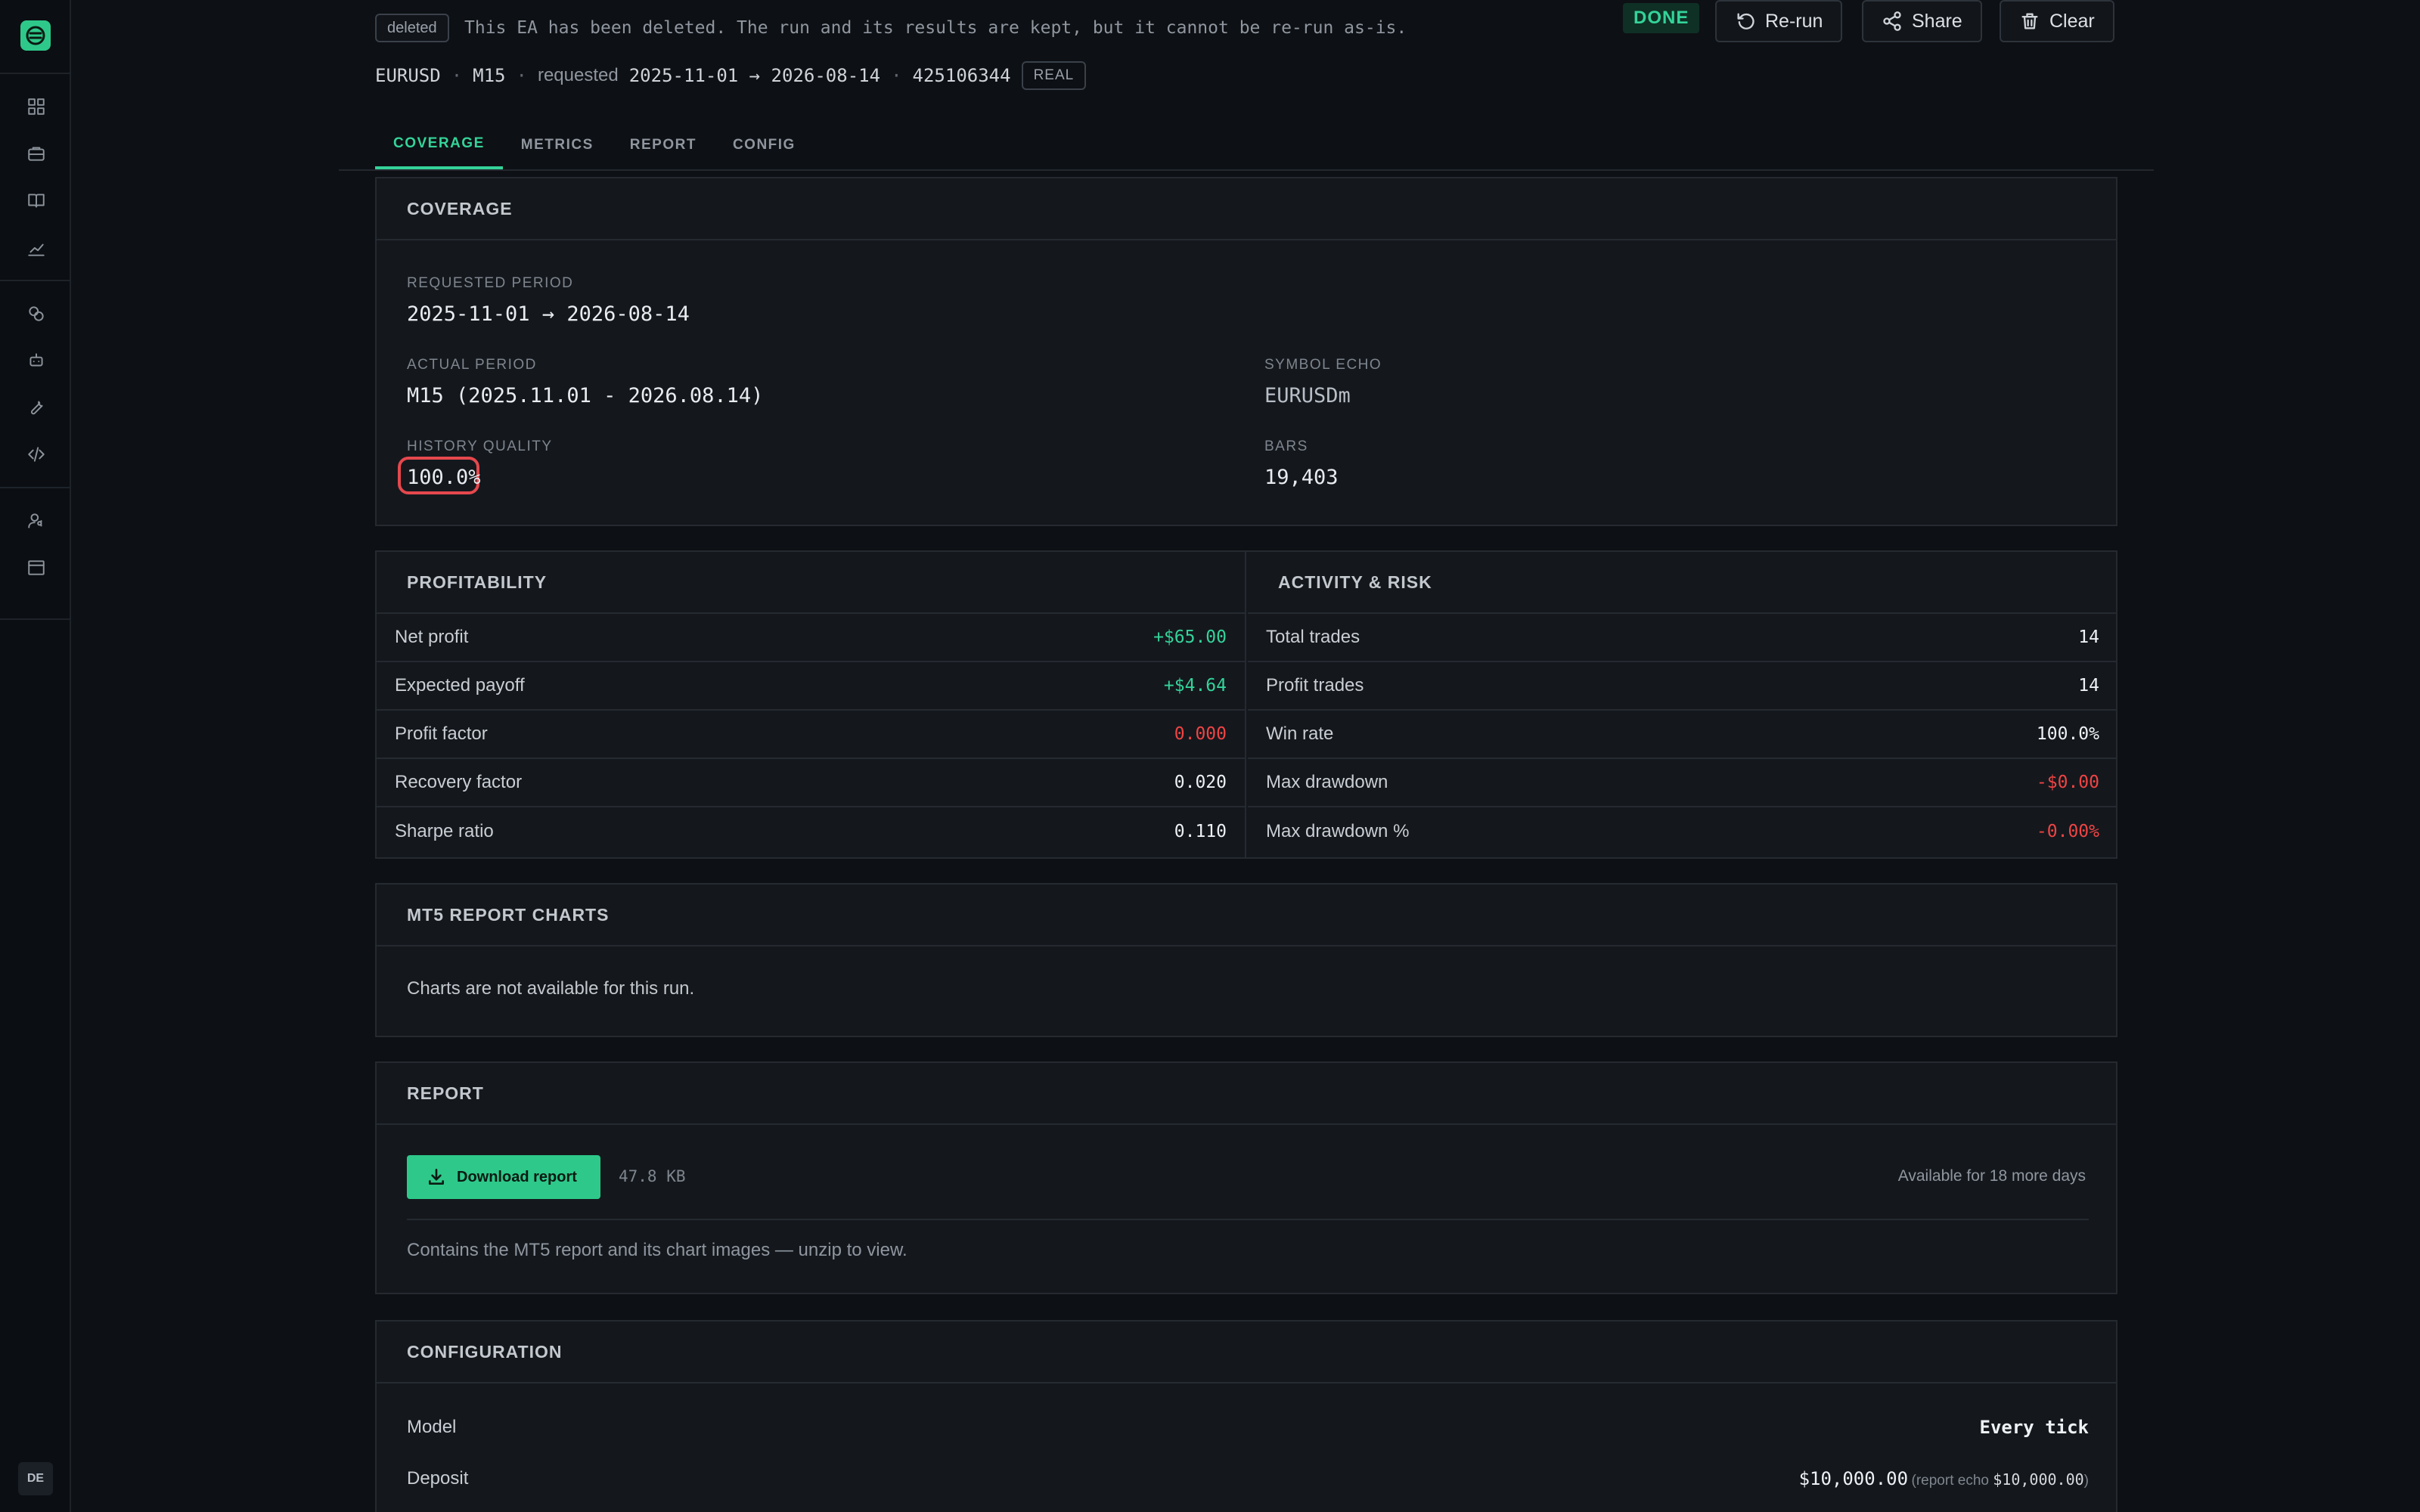  What do you see at coordinates (1683, 638) in the screenshot?
I see `stat-row: Total trades 14` at bounding box center [1683, 638].